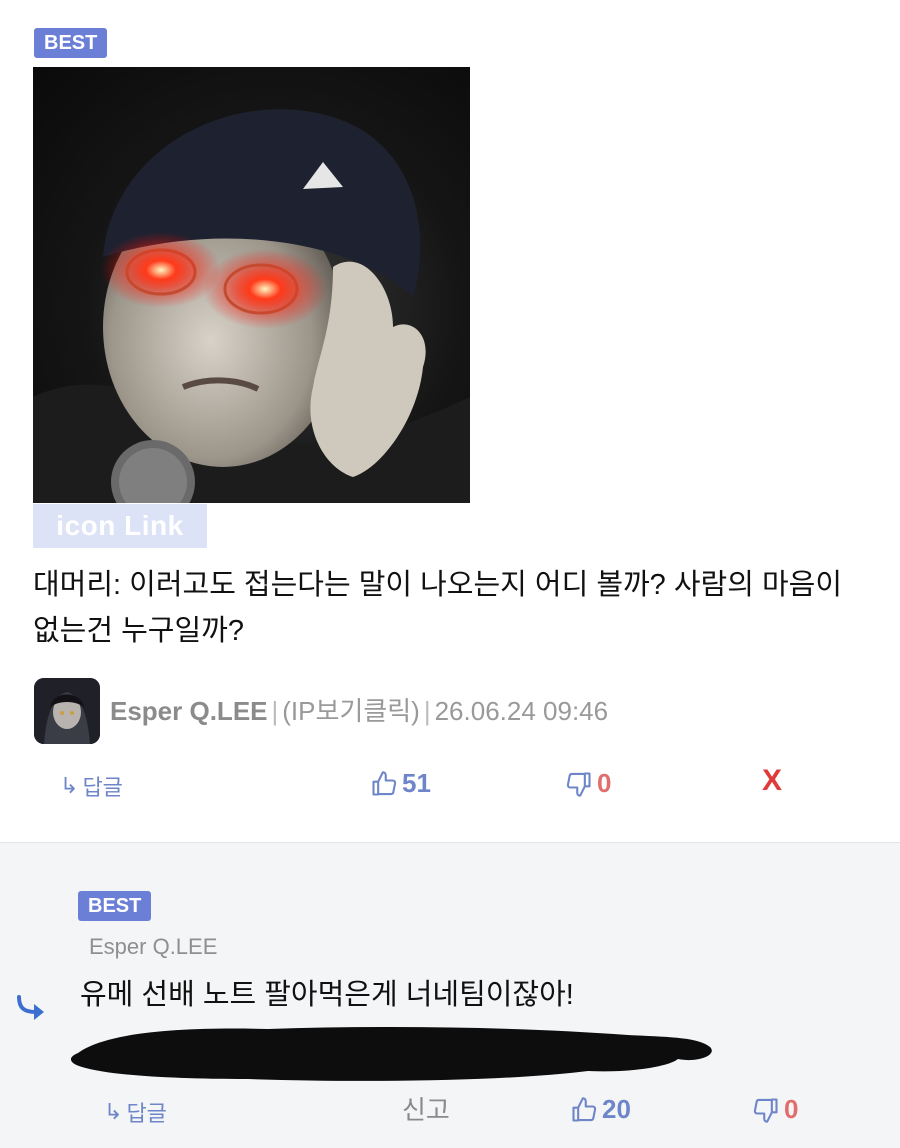 The height and width of the screenshot is (1148, 900). What do you see at coordinates (67, 711) in the screenshot?
I see `avatar` at bounding box center [67, 711].